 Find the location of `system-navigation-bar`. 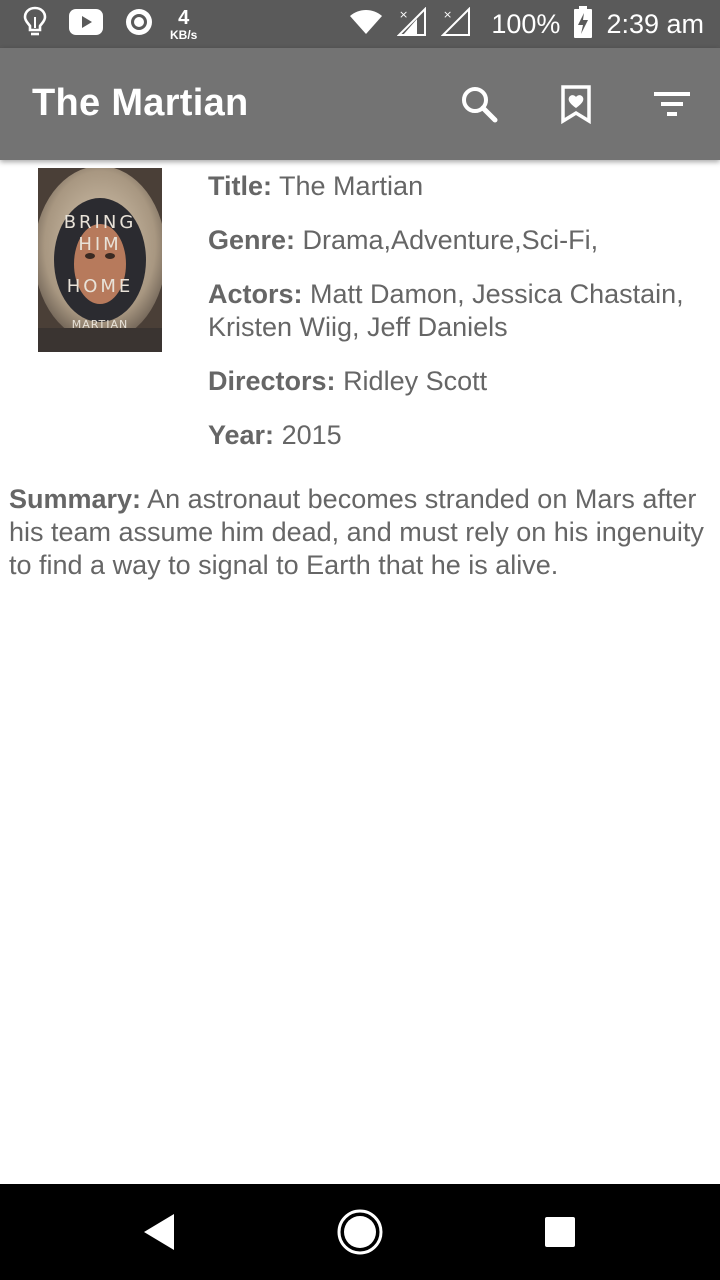

system-navigation-bar is located at coordinates (360, 1232).